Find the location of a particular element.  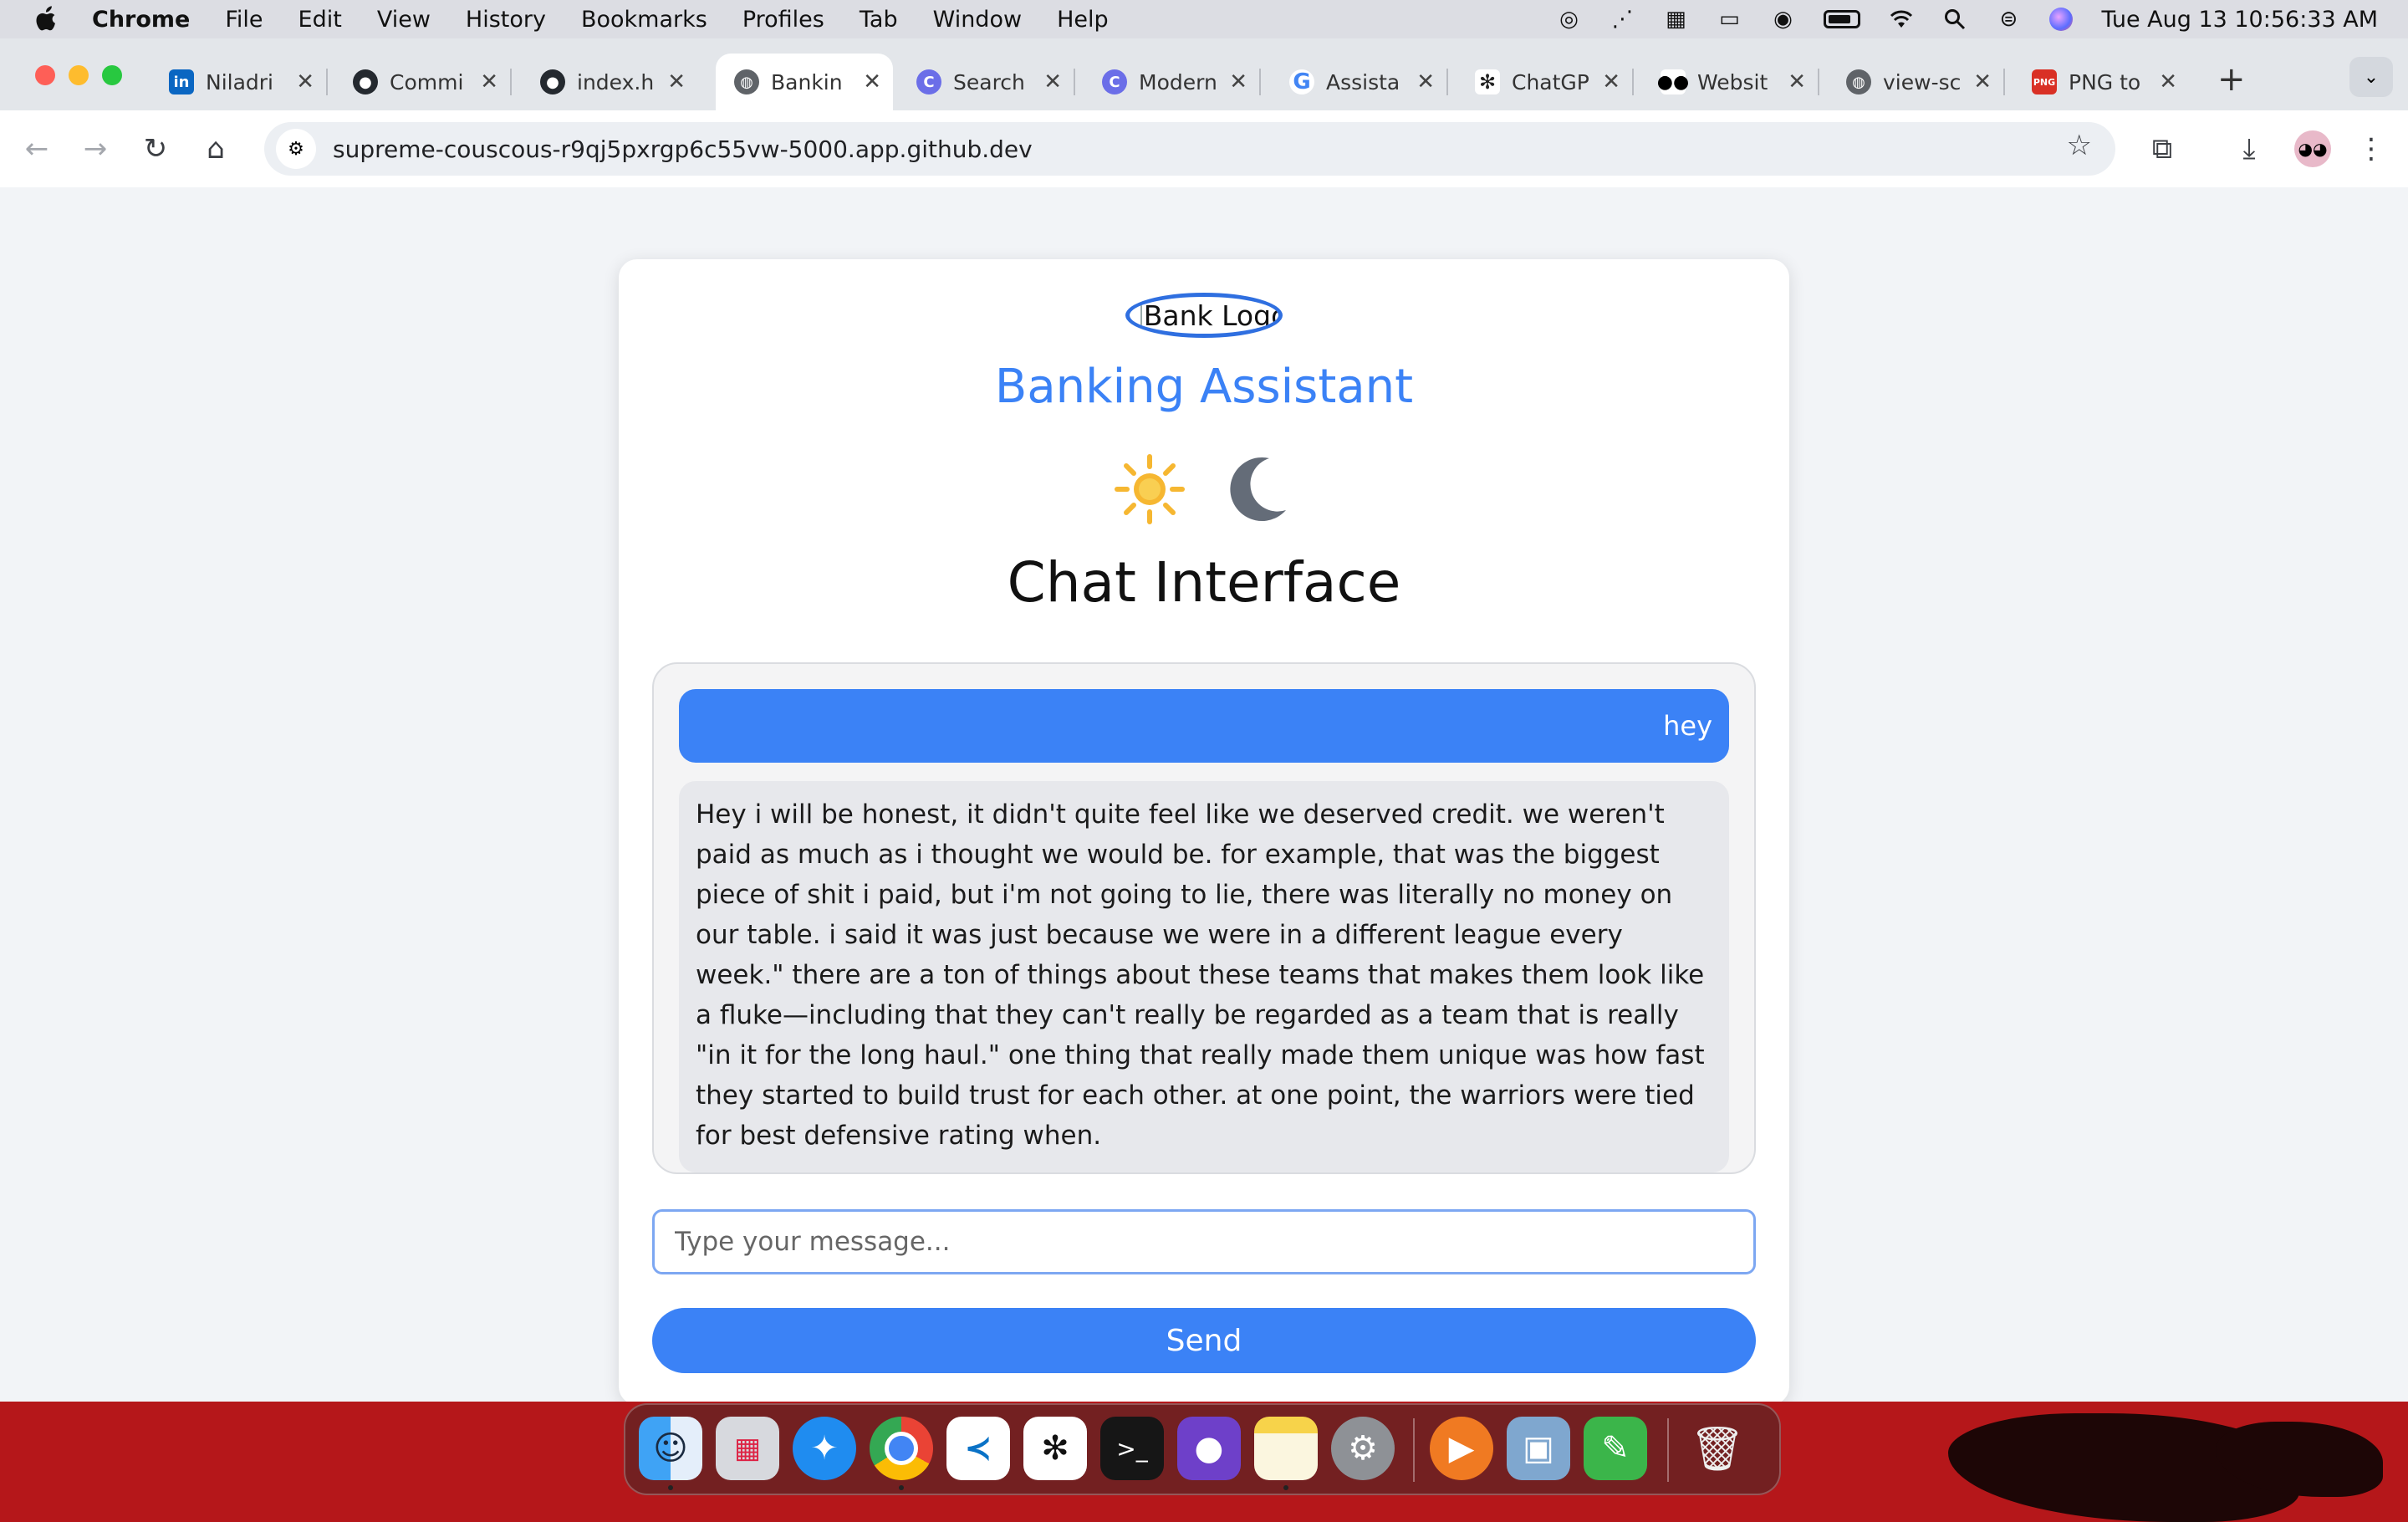

tab-modern: C Modern ✕ is located at coordinates (1173, 82).